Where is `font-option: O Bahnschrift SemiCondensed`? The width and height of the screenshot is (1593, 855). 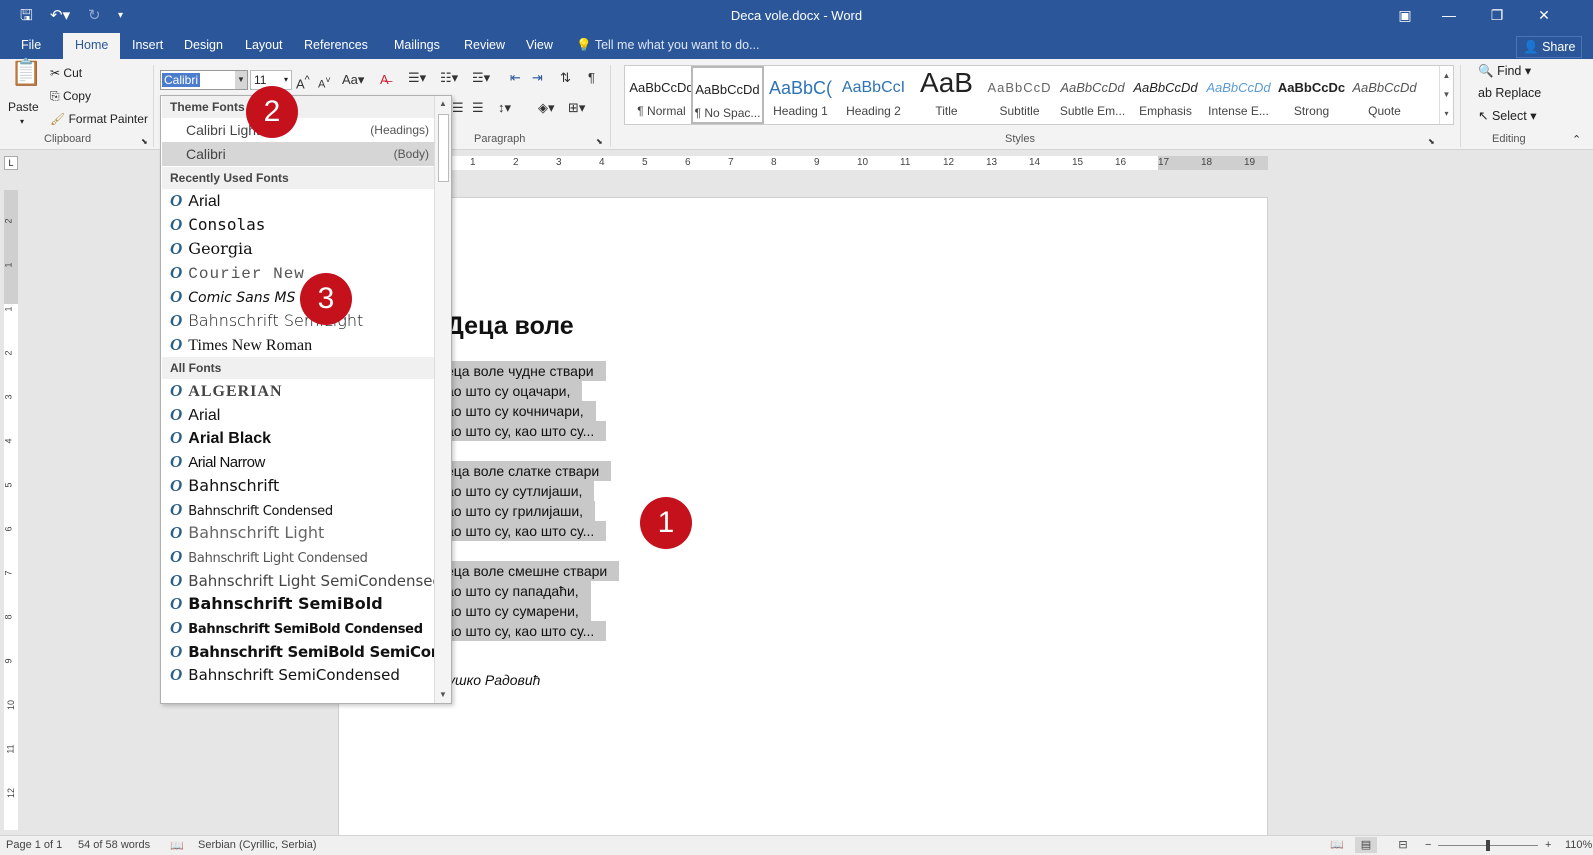
font-option: O Bahnschrift SemiCondensed is located at coordinates (298, 675).